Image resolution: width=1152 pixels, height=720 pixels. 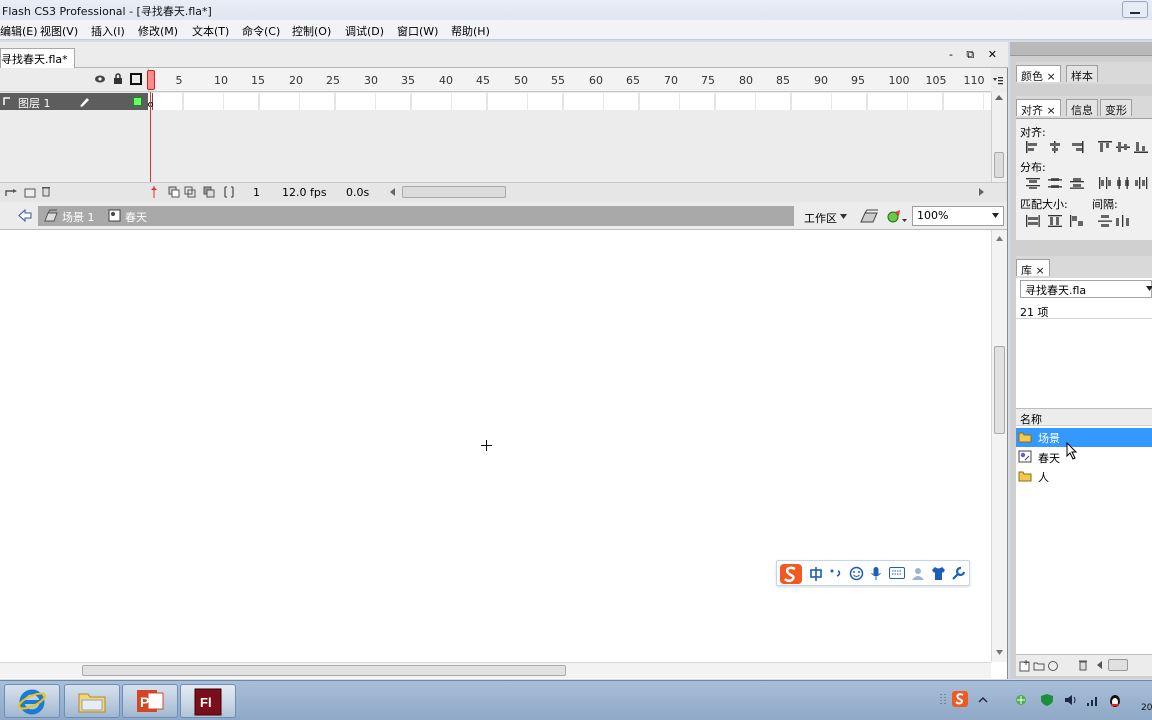 I want to click on menu-insert: 插入(I), so click(x=108, y=31).